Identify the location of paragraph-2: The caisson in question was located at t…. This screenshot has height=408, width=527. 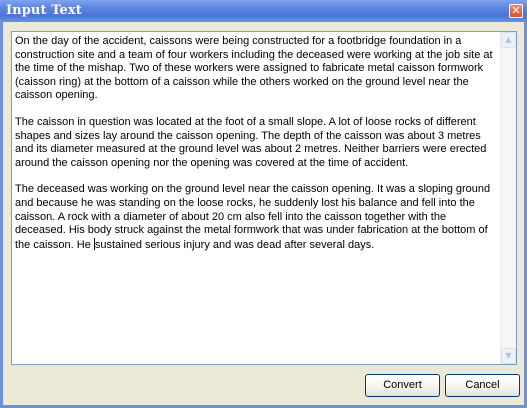
(251, 142).